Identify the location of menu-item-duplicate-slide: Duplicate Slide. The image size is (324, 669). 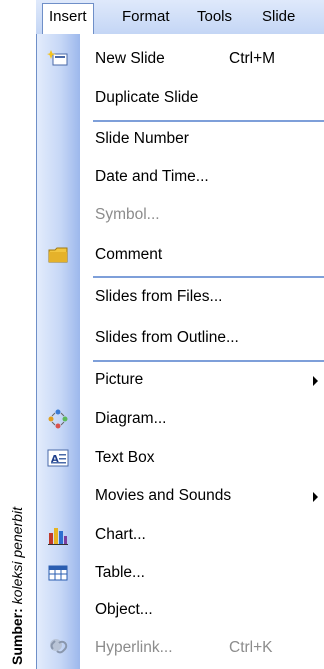
(180, 98).